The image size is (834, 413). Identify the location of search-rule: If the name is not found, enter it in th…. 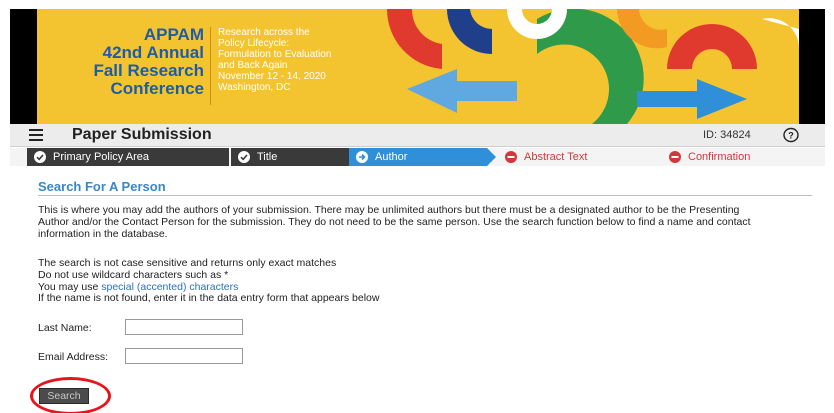
(209, 298).